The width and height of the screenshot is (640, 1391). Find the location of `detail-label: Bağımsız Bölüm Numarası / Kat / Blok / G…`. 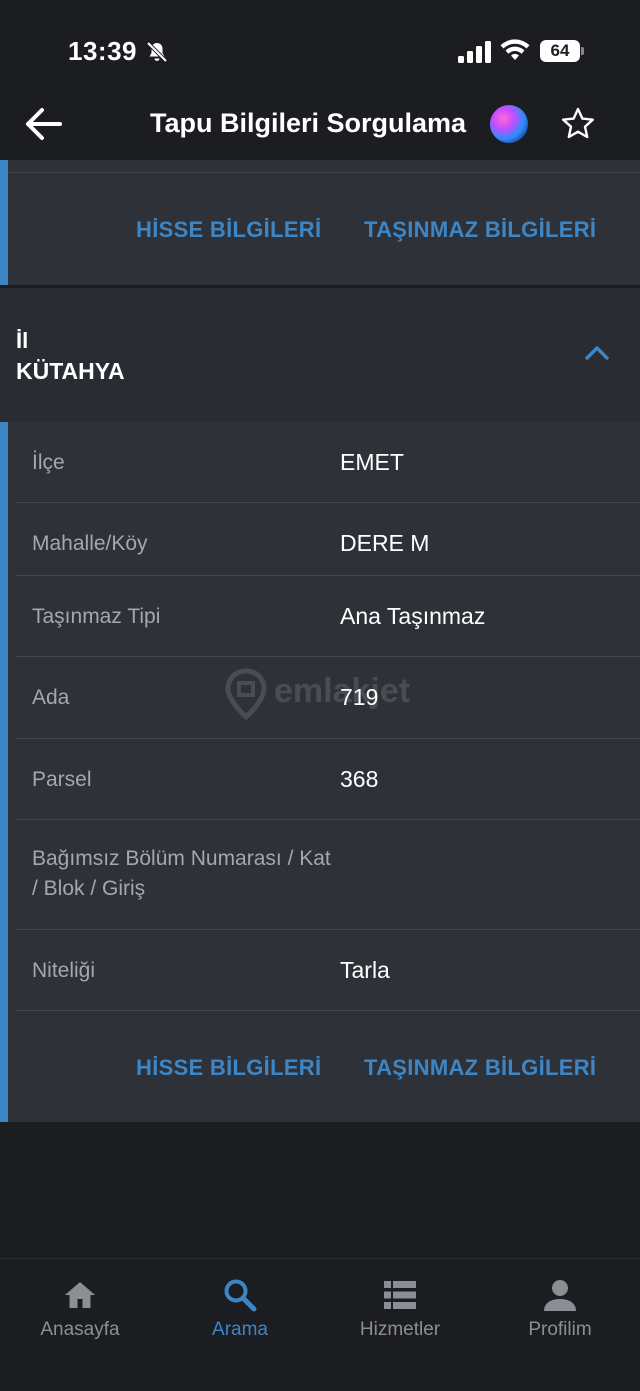

detail-label: Bağımsız Bölüm Numarası / Kat / Blok / G… is located at coordinates (181, 873).